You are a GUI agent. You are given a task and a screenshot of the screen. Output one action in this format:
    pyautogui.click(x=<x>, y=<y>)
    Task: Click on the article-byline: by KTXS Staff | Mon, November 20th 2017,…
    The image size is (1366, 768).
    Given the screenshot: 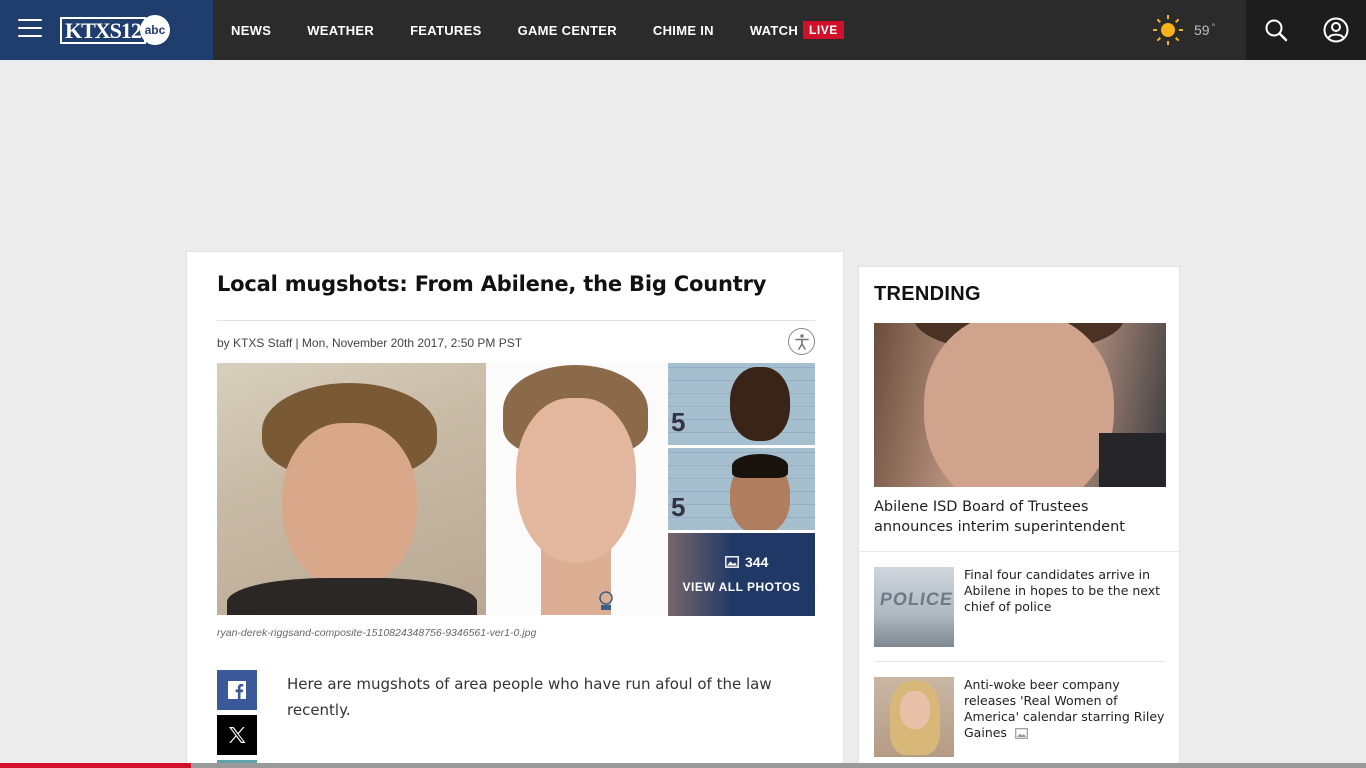 What is the action you would take?
    pyautogui.click(x=370, y=343)
    